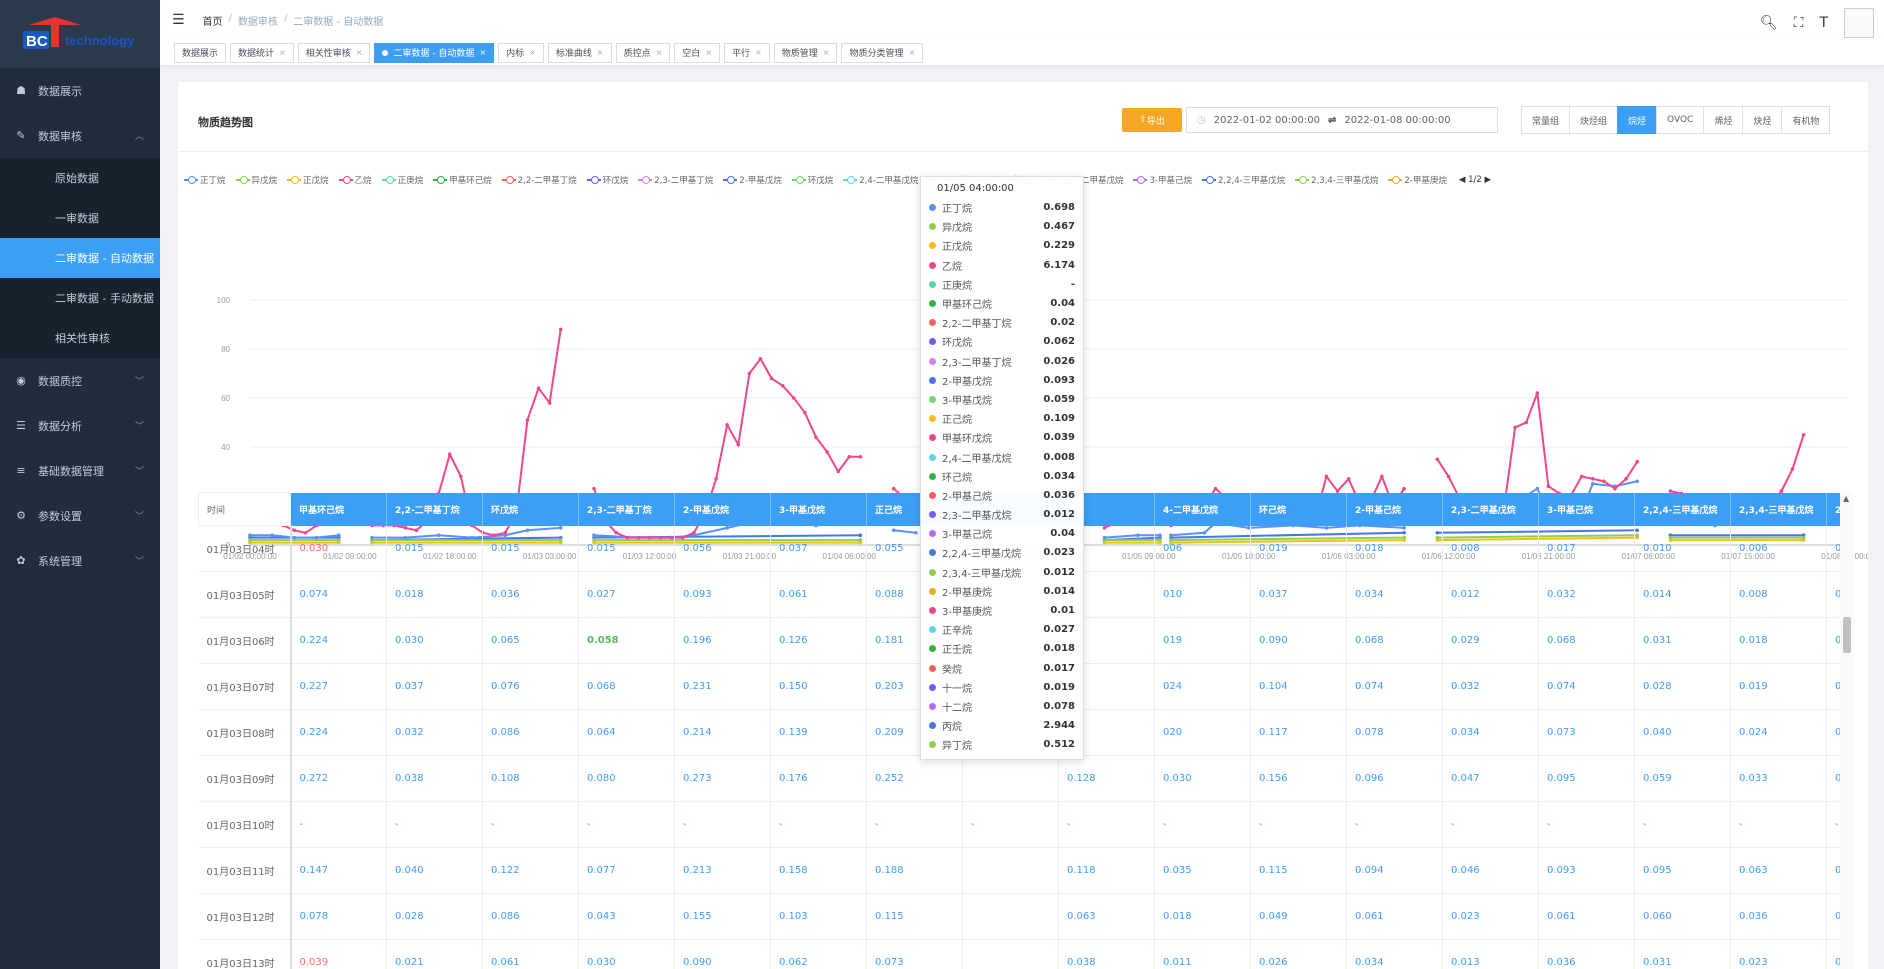 This screenshot has height=969, width=1884. I want to click on table-cell: 0.018, so click(1394, 548).